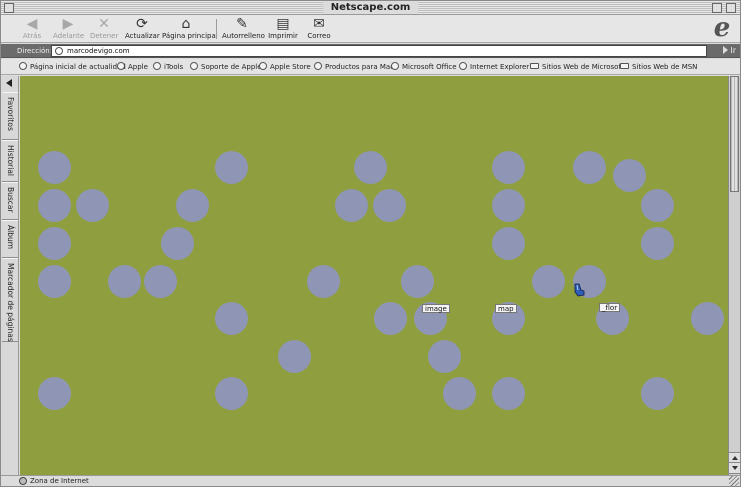  Describe the element at coordinates (283, 24) in the screenshot. I see `printer-icon: ▤` at that location.